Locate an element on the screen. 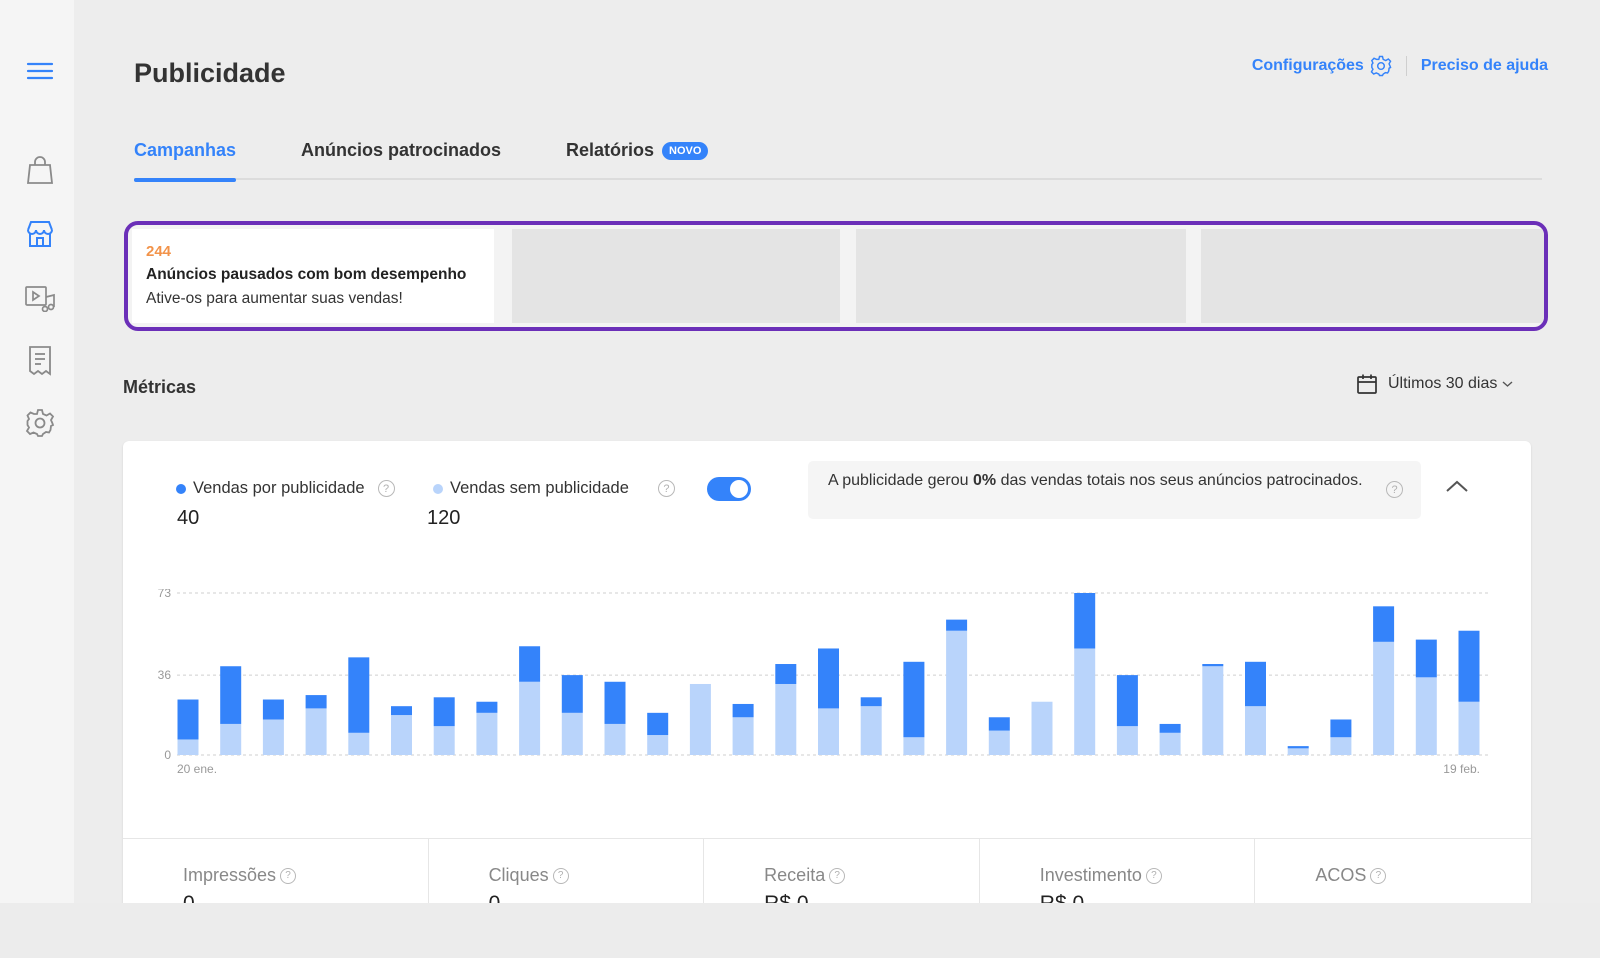 This screenshot has width=1600, height=958. tab-anuncios-patrocinados: Anúncios patrocinados is located at coordinates (401, 160).